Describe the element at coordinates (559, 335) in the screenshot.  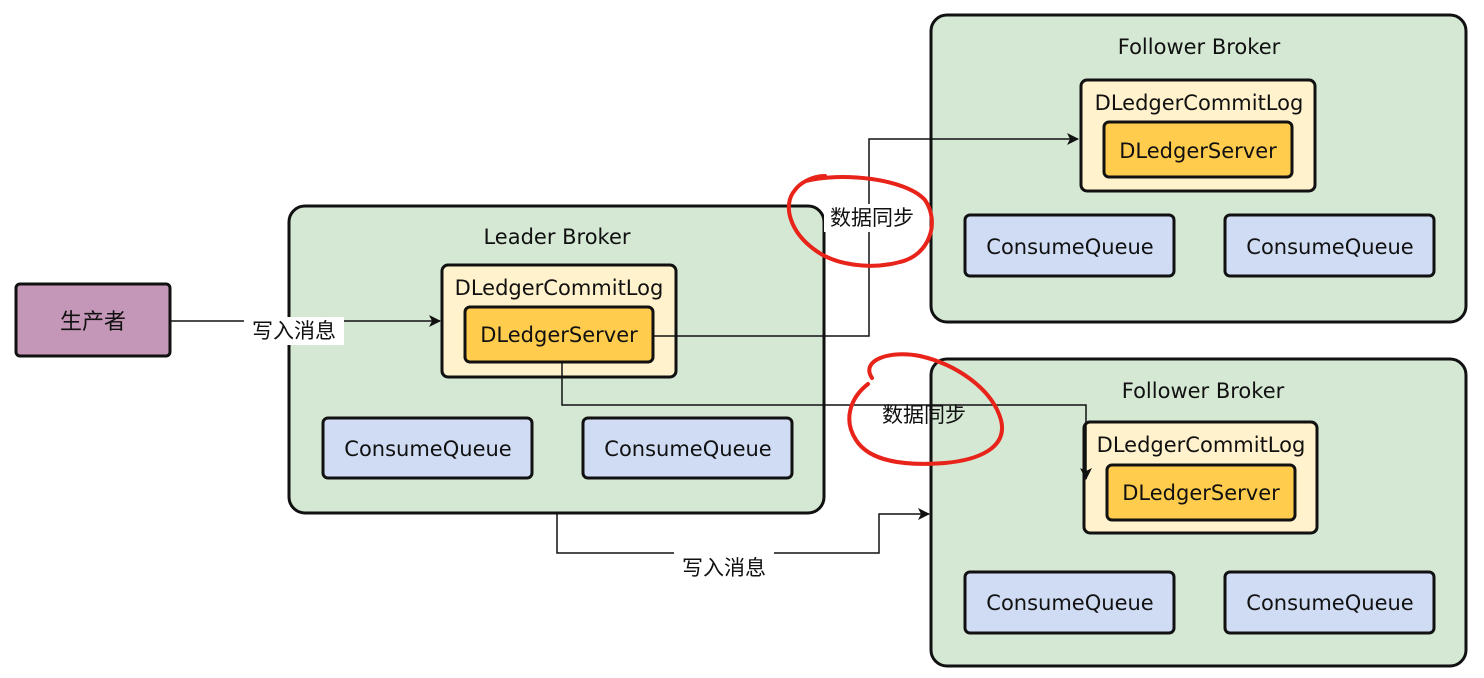
I see `leader-server-label: DLedgerServer` at that location.